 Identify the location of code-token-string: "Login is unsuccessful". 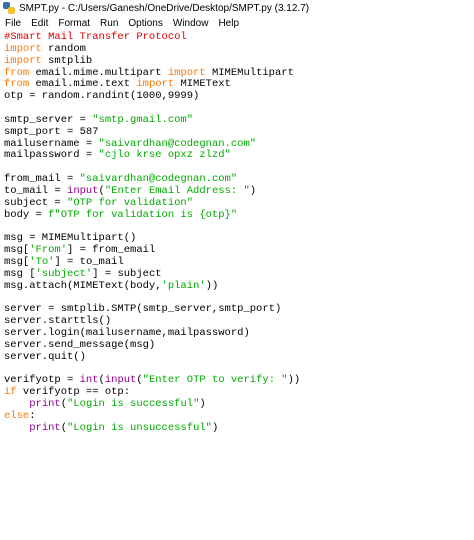
(139, 427).